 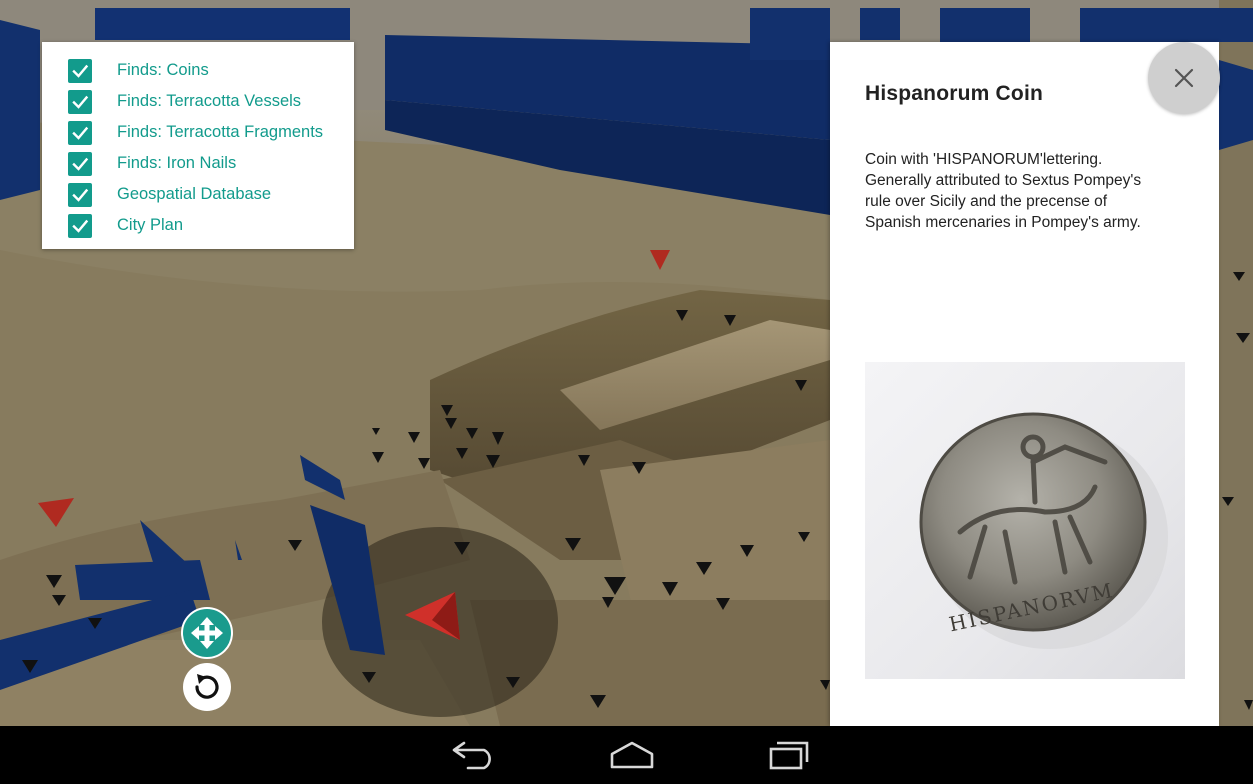 I want to click on layer-label: City Plan, so click(x=150, y=225).